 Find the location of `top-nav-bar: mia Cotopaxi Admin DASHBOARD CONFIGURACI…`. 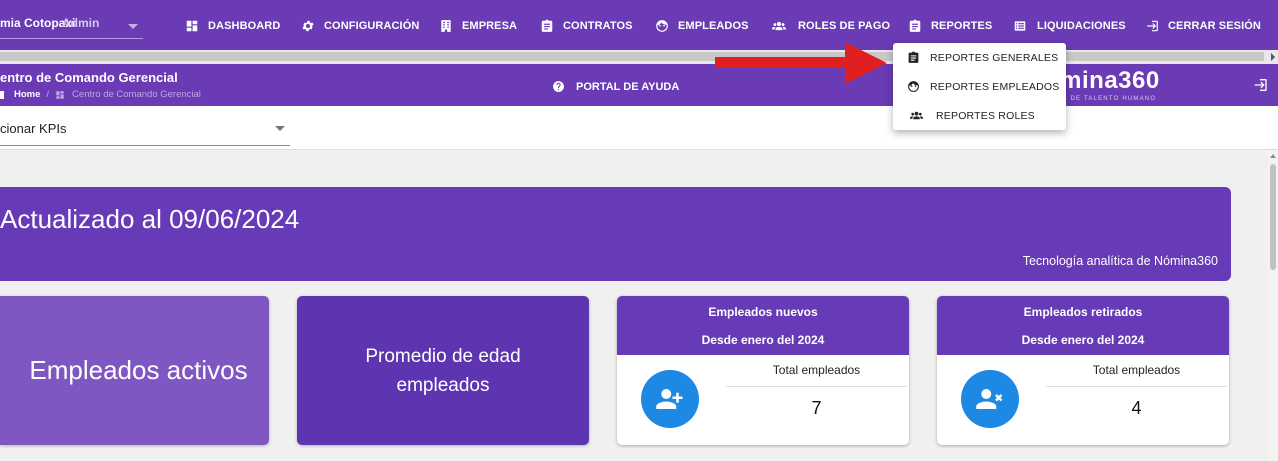

top-nav-bar: mia Cotopaxi Admin DASHBOARD CONFIGURACI… is located at coordinates (639, 25).